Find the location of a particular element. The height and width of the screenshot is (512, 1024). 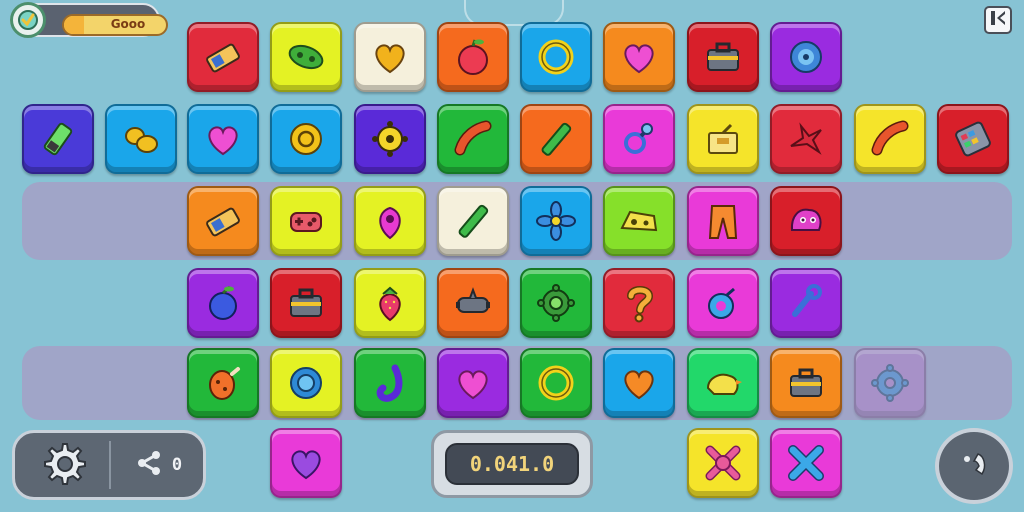

tile-coin is located at coordinates (306, 139).